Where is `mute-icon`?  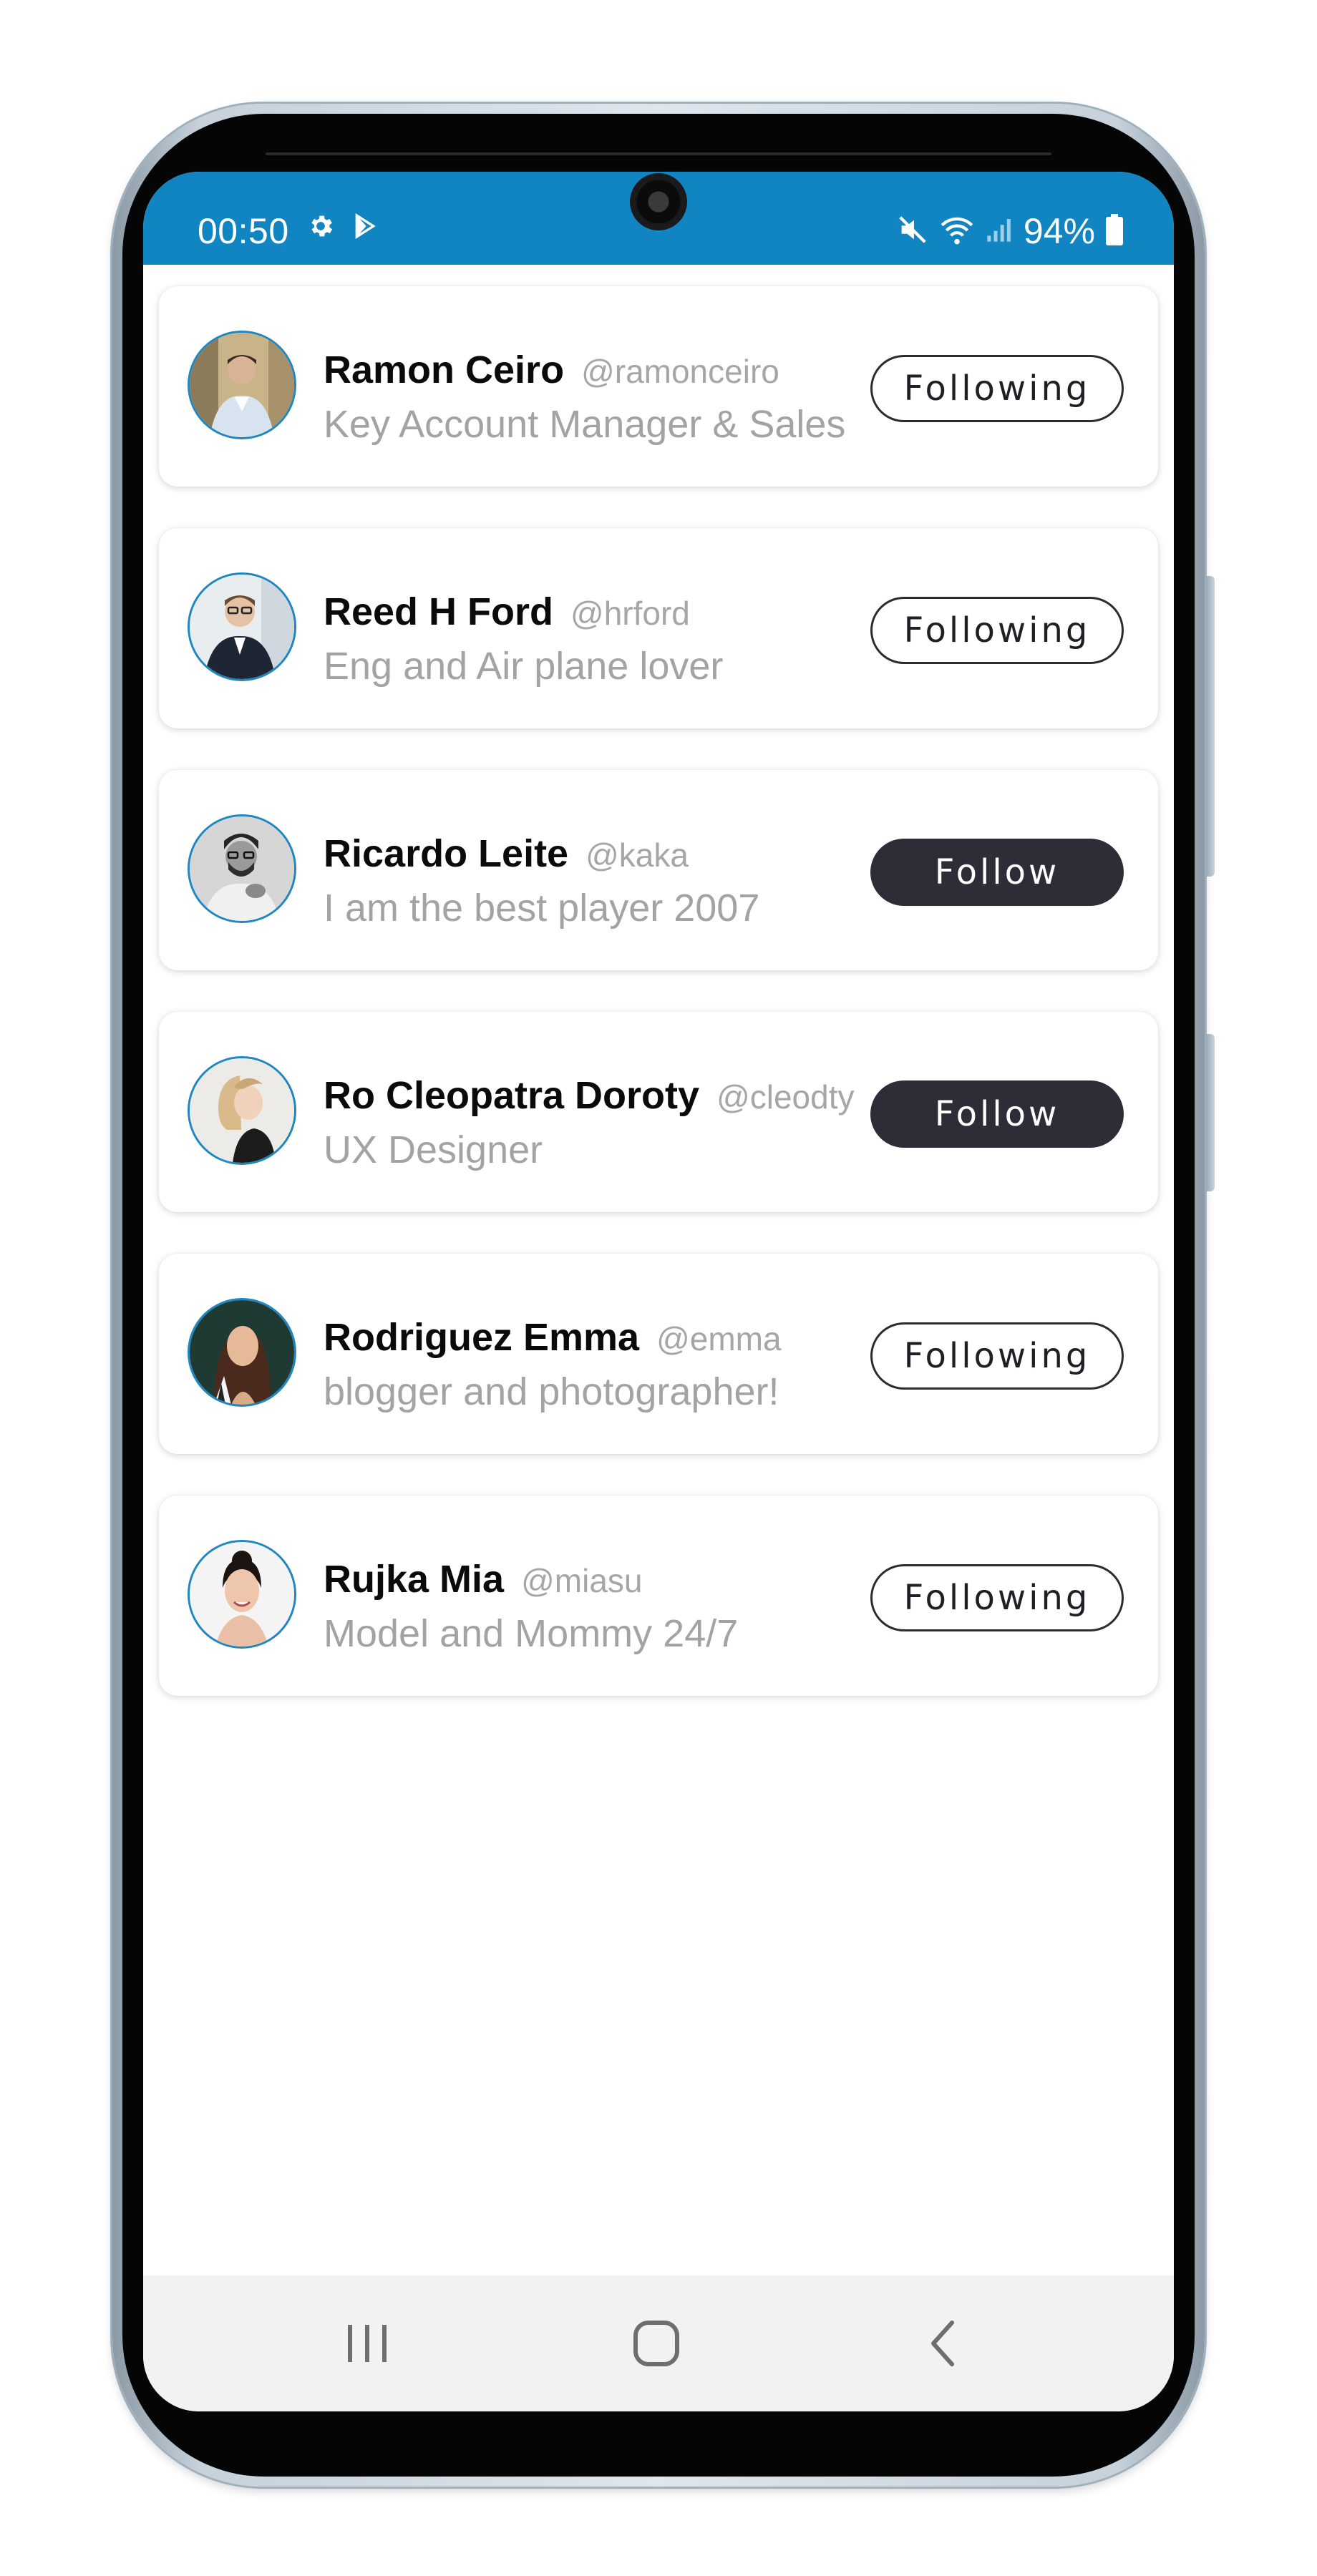 mute-icon is located at coordinates (912, 231).